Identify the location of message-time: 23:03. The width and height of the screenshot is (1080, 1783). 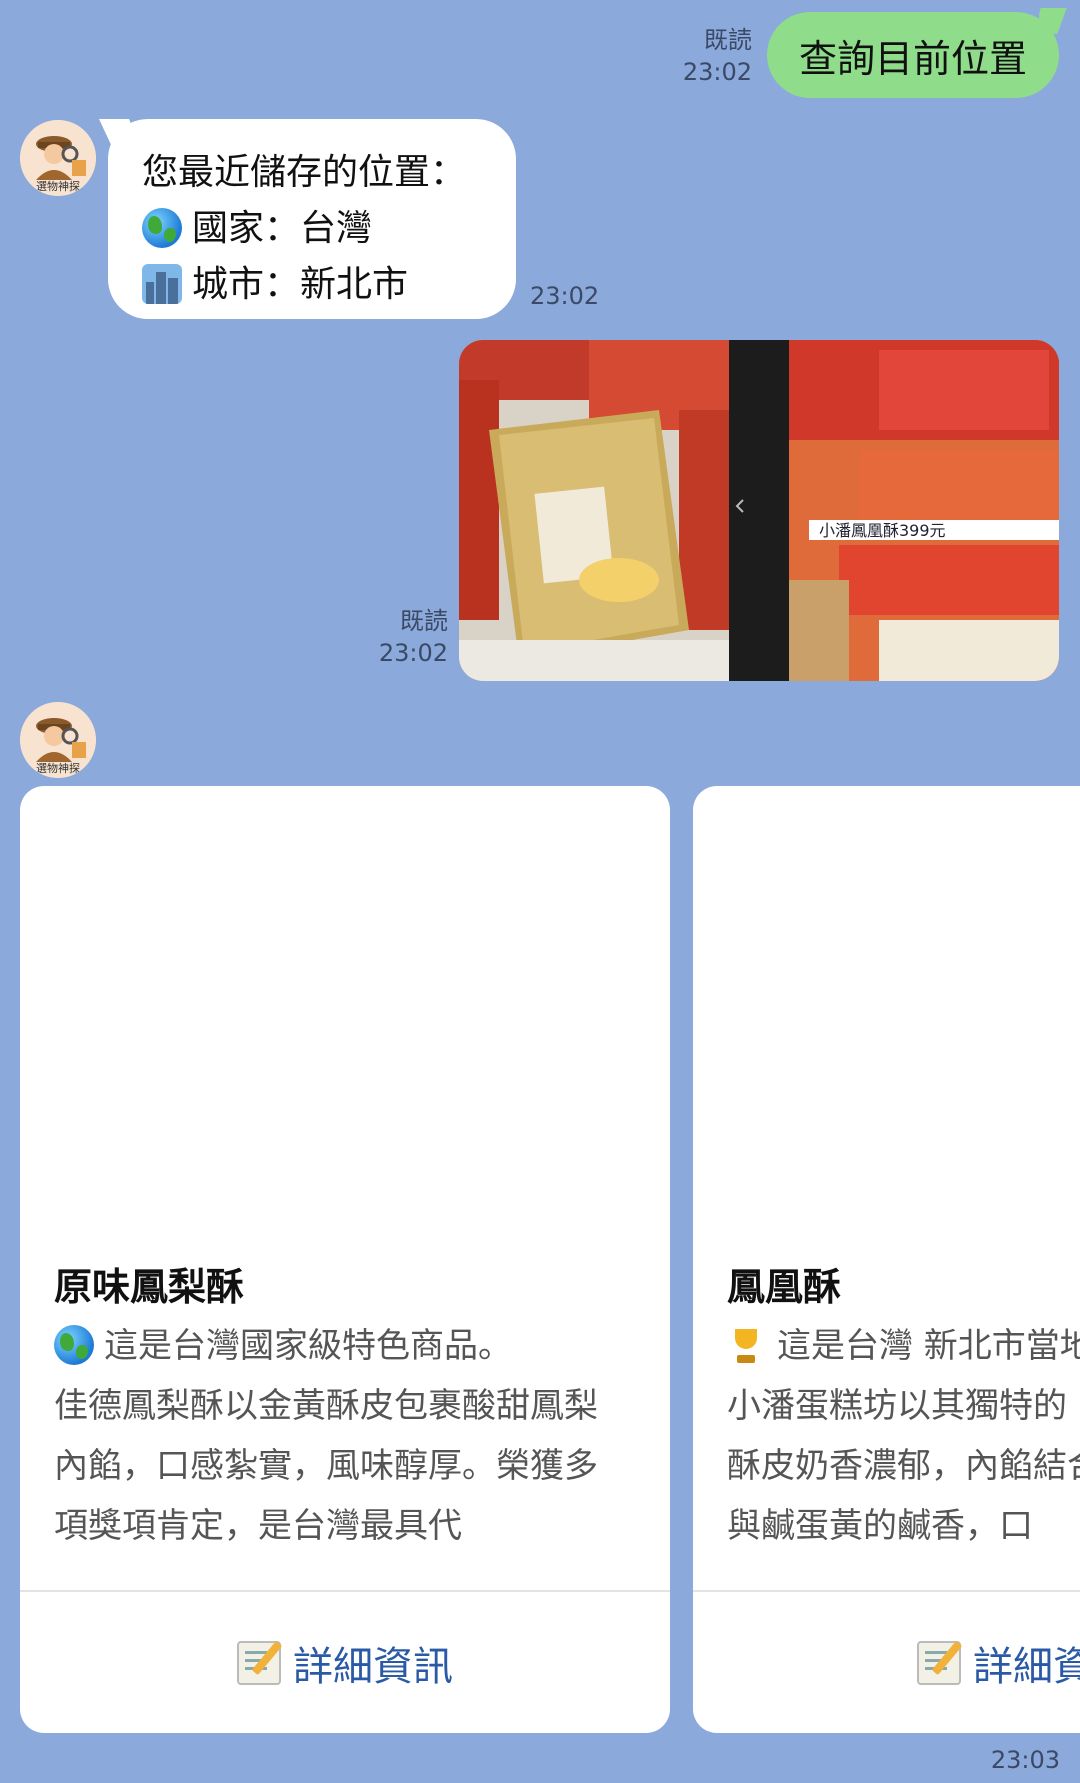
(1025, 1760).